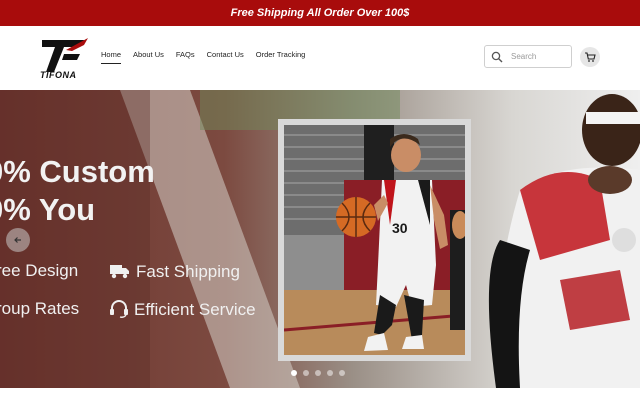 Image resolution: width=640 pixels, height=400 pixels. I want to click on arrow-left-icon, so click(17, 240).